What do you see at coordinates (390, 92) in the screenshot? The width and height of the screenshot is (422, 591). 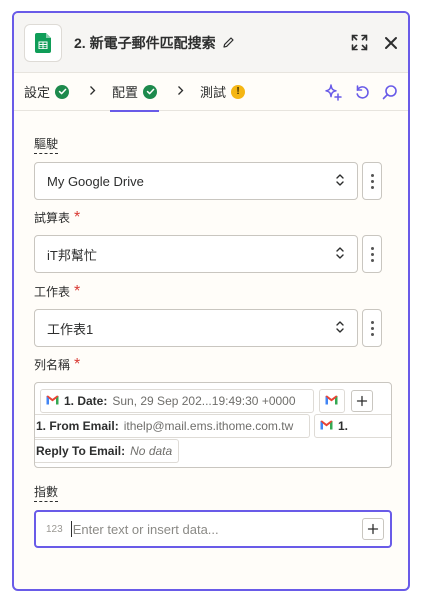 I see `search-icon` at bounding box center [390, 92].